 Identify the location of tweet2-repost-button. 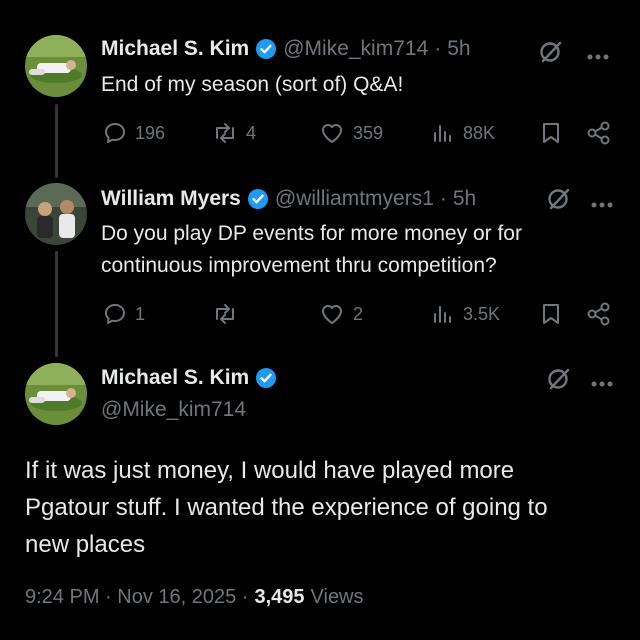
(229, 314).